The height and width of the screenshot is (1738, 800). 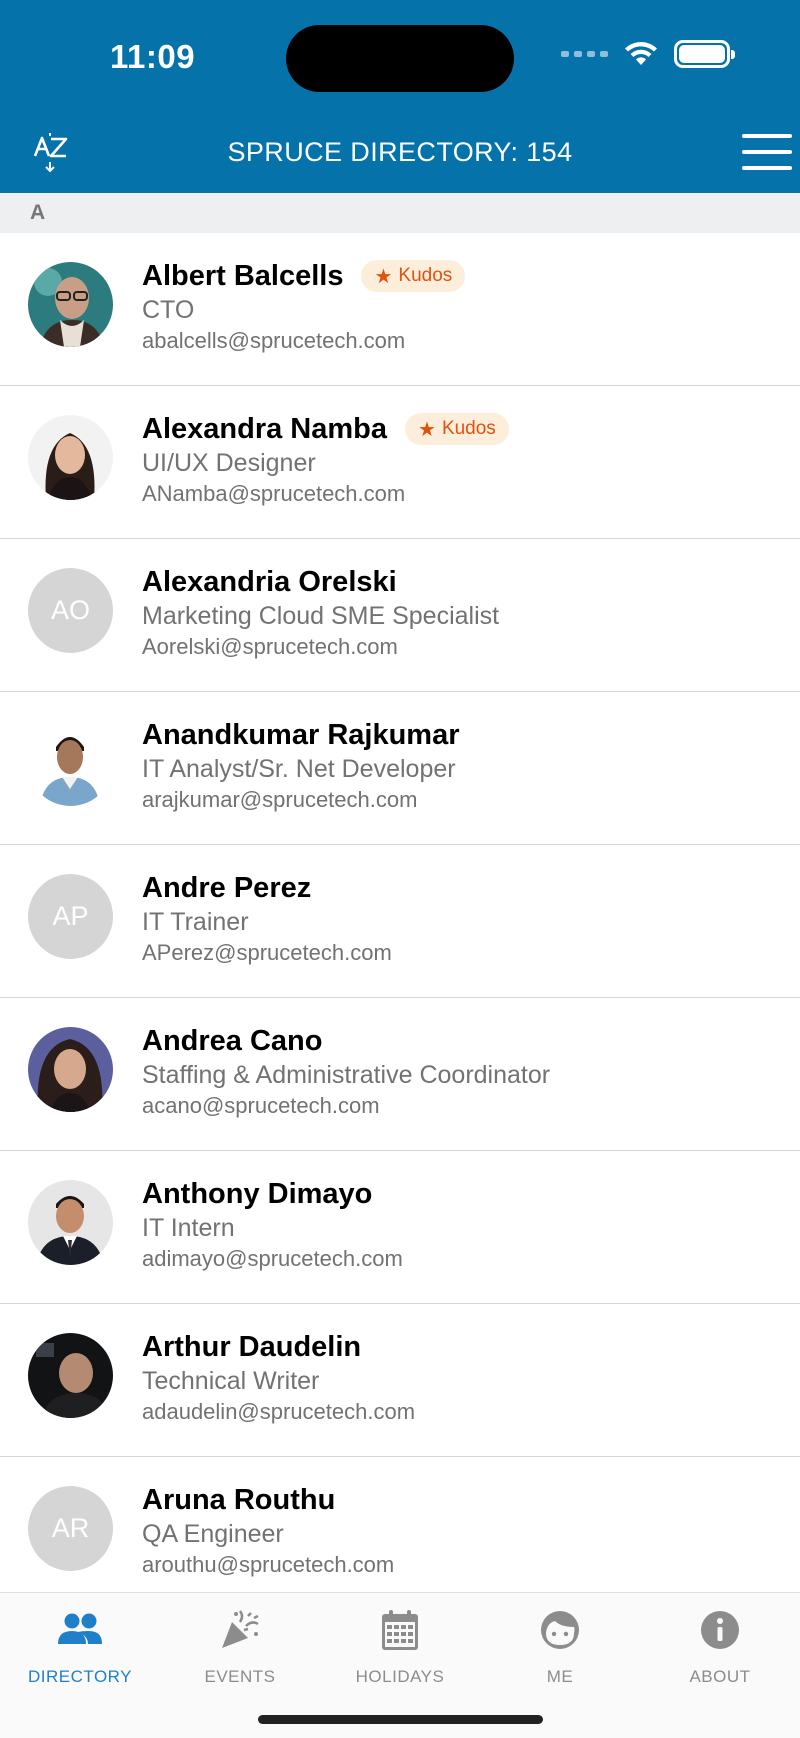 What do you see at coordinates (70, 916) in the screenshot?
I see `avatar-initials: AP` at bounding box center [70, 916].